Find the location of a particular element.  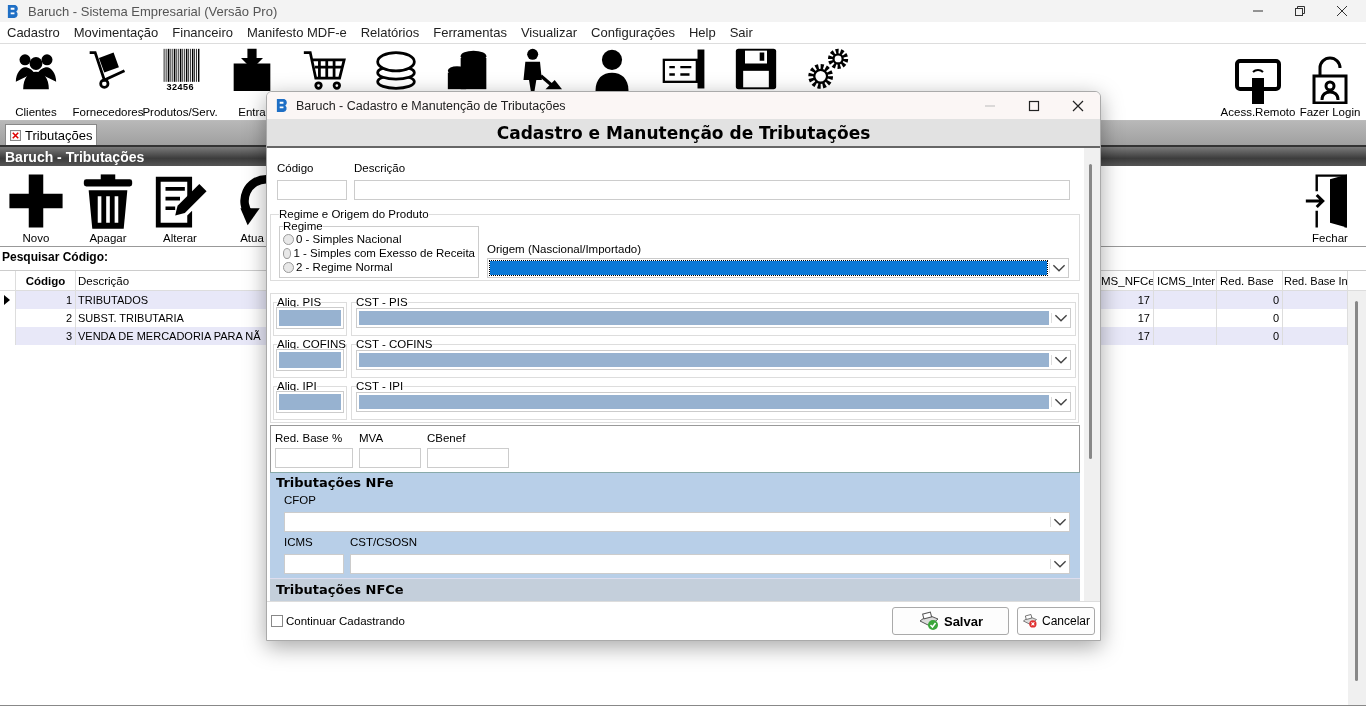

group-title: Aliq. IPI is located at coordinates (297, 386).